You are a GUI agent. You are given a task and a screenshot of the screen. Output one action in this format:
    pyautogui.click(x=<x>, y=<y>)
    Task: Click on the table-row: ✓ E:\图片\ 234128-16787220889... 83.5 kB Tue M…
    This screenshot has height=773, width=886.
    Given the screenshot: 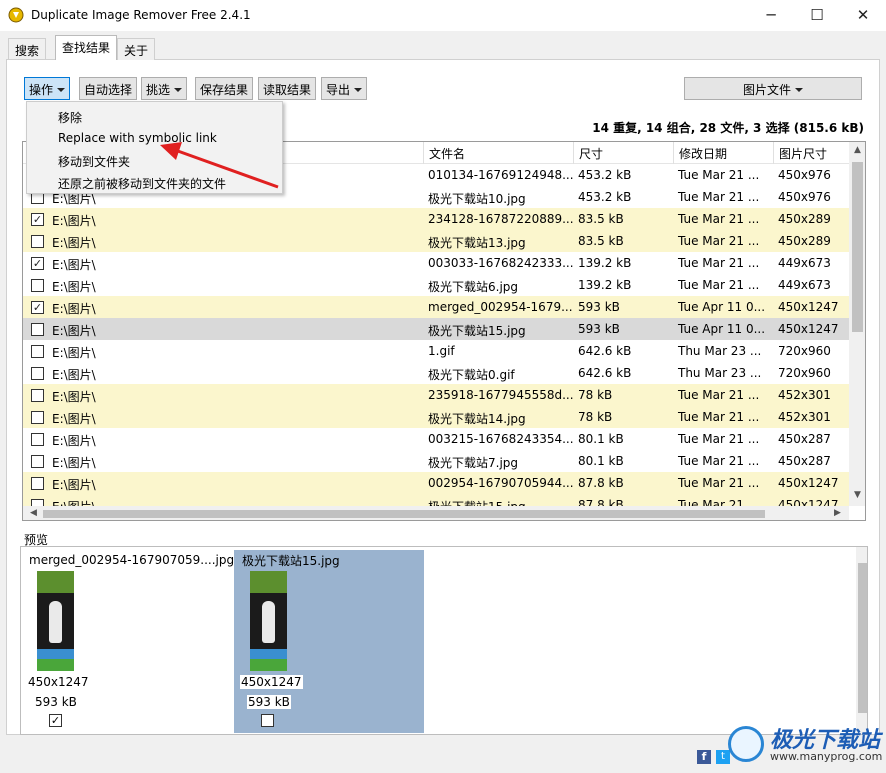 What is the action you would take?
    pyautogui.click(x=436, y=219)
    